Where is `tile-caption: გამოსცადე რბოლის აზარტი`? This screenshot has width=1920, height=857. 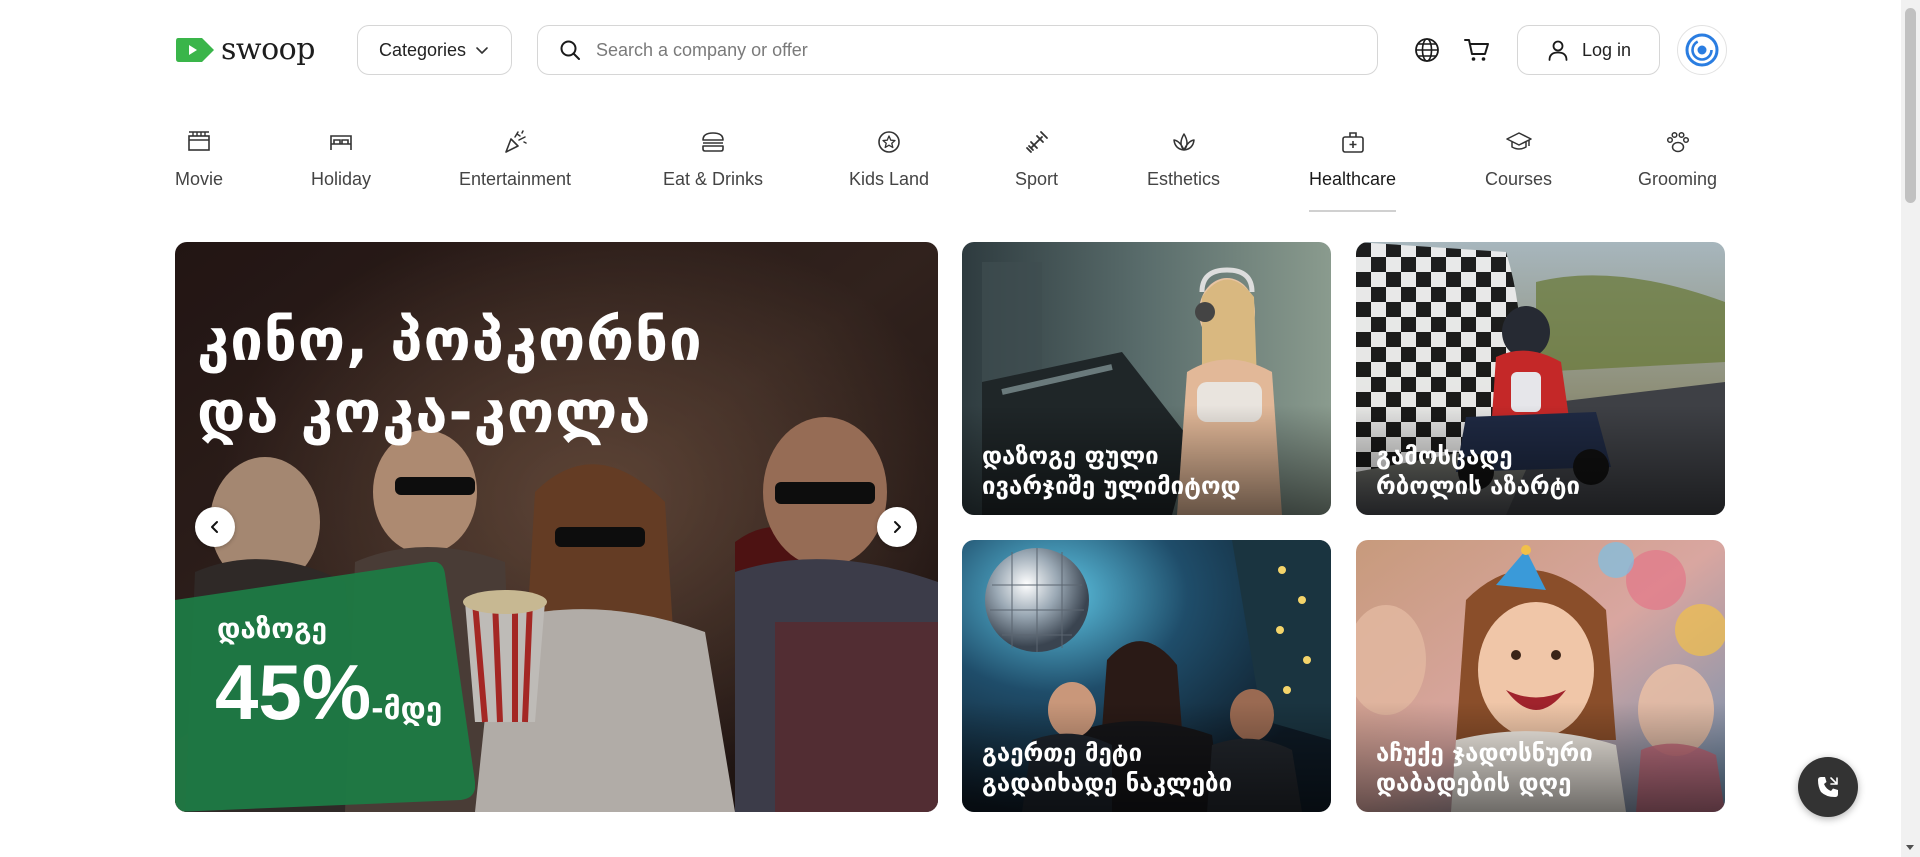 tile-caption: გამოსცადე რბოლის აზარტი is located at coordinates (1478, 471).